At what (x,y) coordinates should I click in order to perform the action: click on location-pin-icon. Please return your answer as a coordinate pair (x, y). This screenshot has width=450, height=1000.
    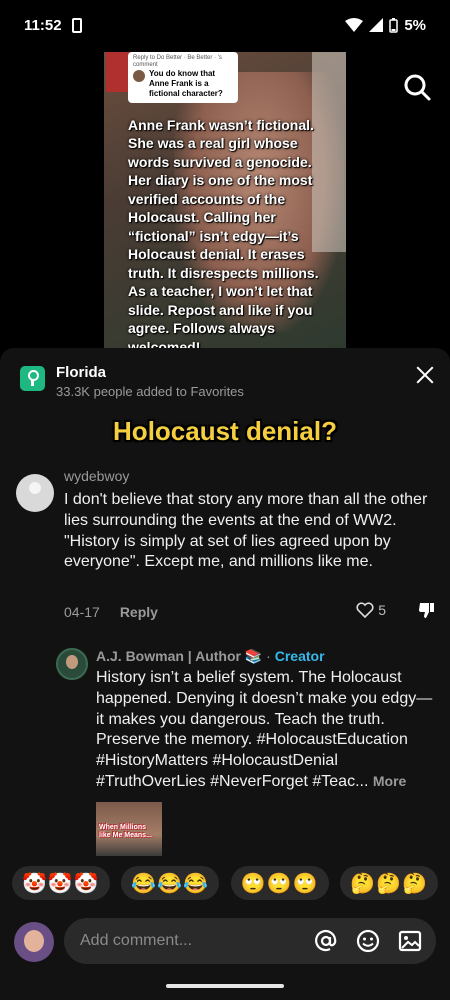
    Looking at the image, I should click on (32, 378).